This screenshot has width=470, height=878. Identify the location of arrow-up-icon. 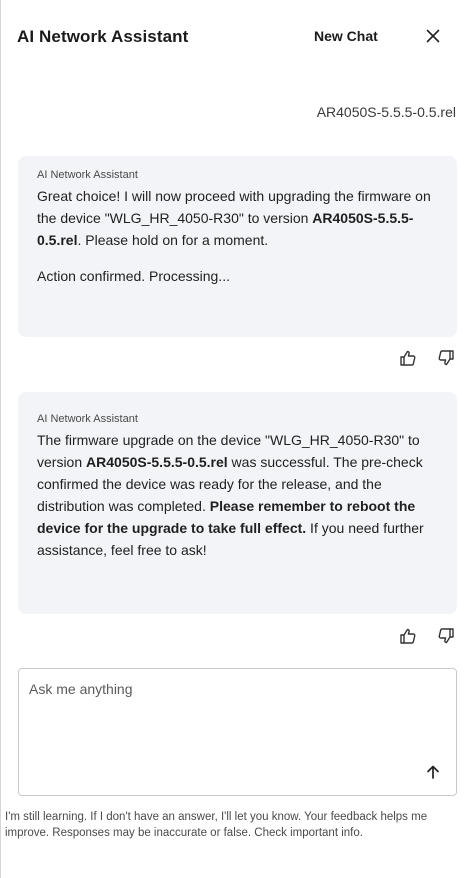
(433, 772).